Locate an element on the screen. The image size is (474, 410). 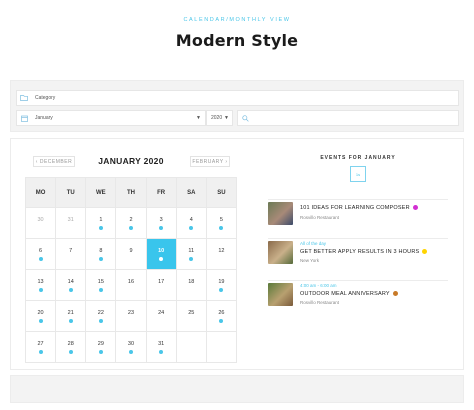
day-number: 10 is located at coordinates (161, 251).